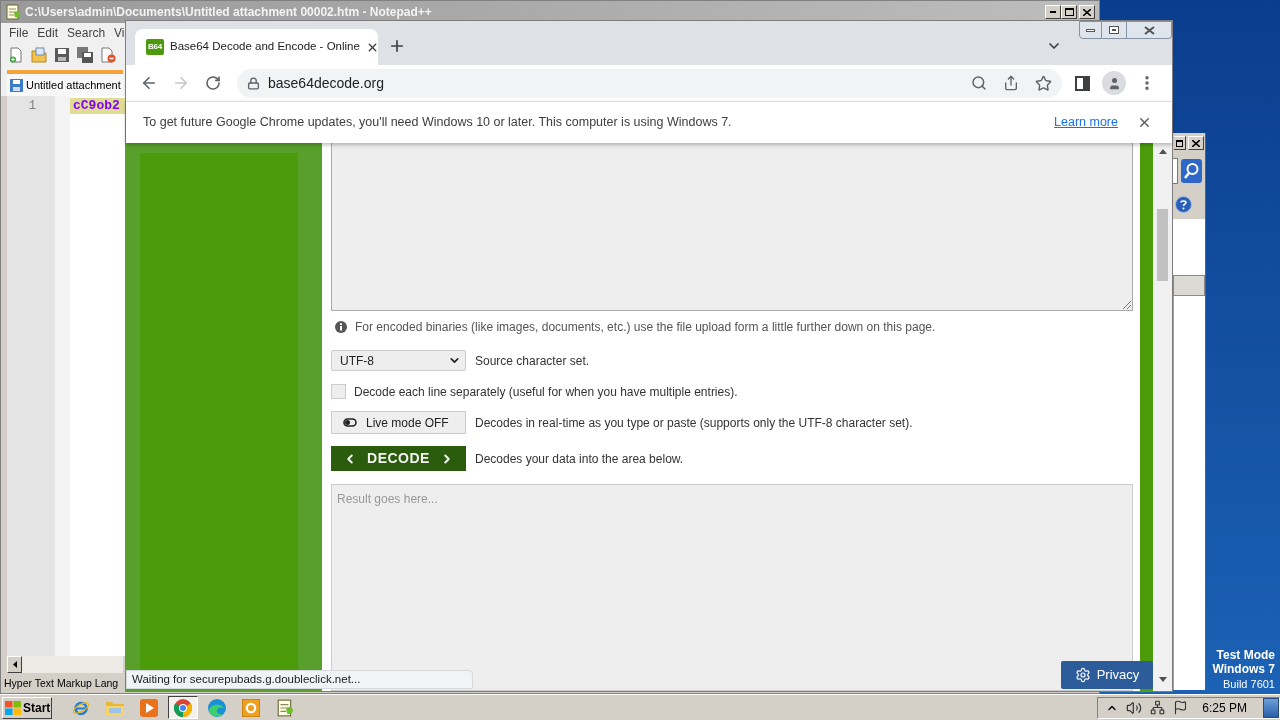 The image size is (1280, 720). Describe the element at coordinates (19, 33) in the screenshot. I see `menu-item: File` at that location.